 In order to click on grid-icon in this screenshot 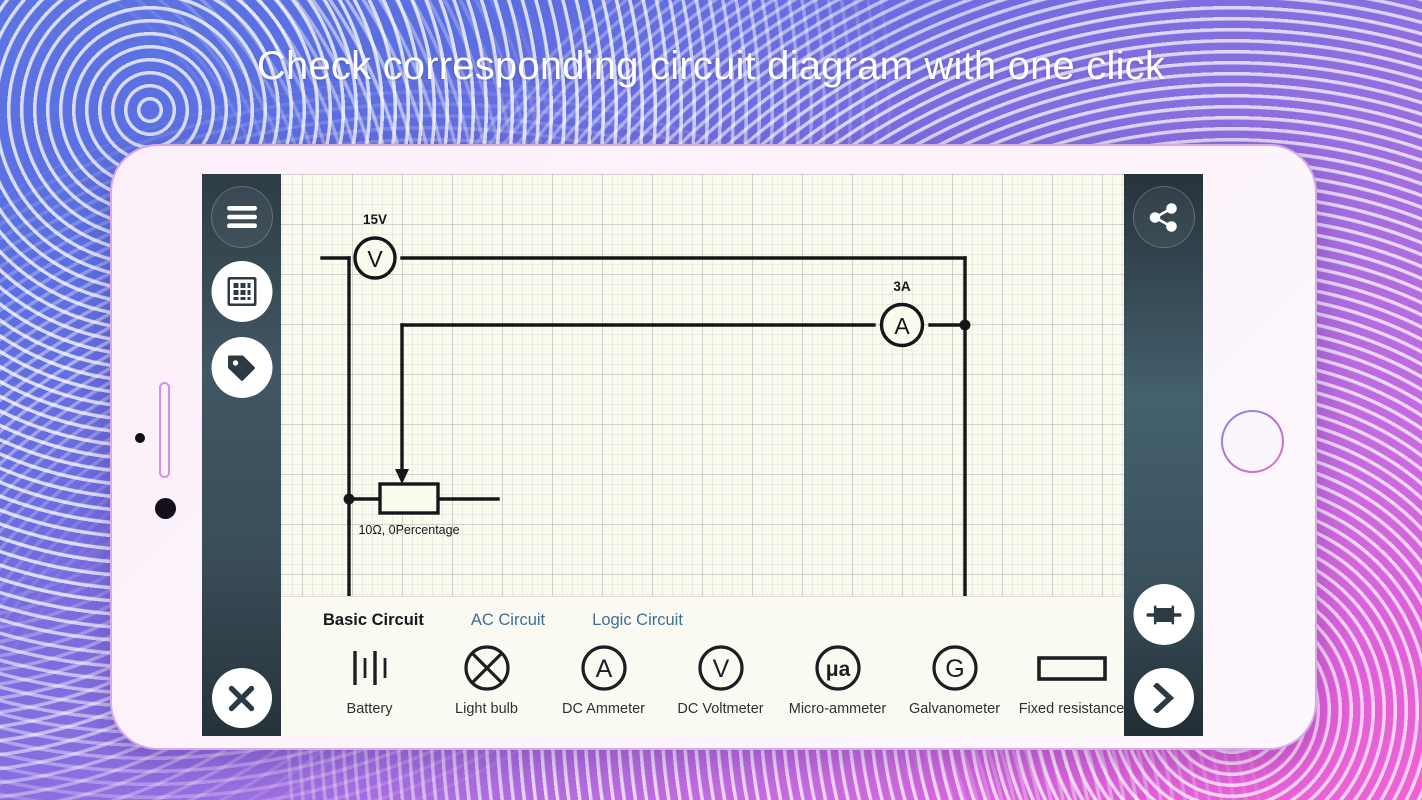, I will do `click(241, 291)`.